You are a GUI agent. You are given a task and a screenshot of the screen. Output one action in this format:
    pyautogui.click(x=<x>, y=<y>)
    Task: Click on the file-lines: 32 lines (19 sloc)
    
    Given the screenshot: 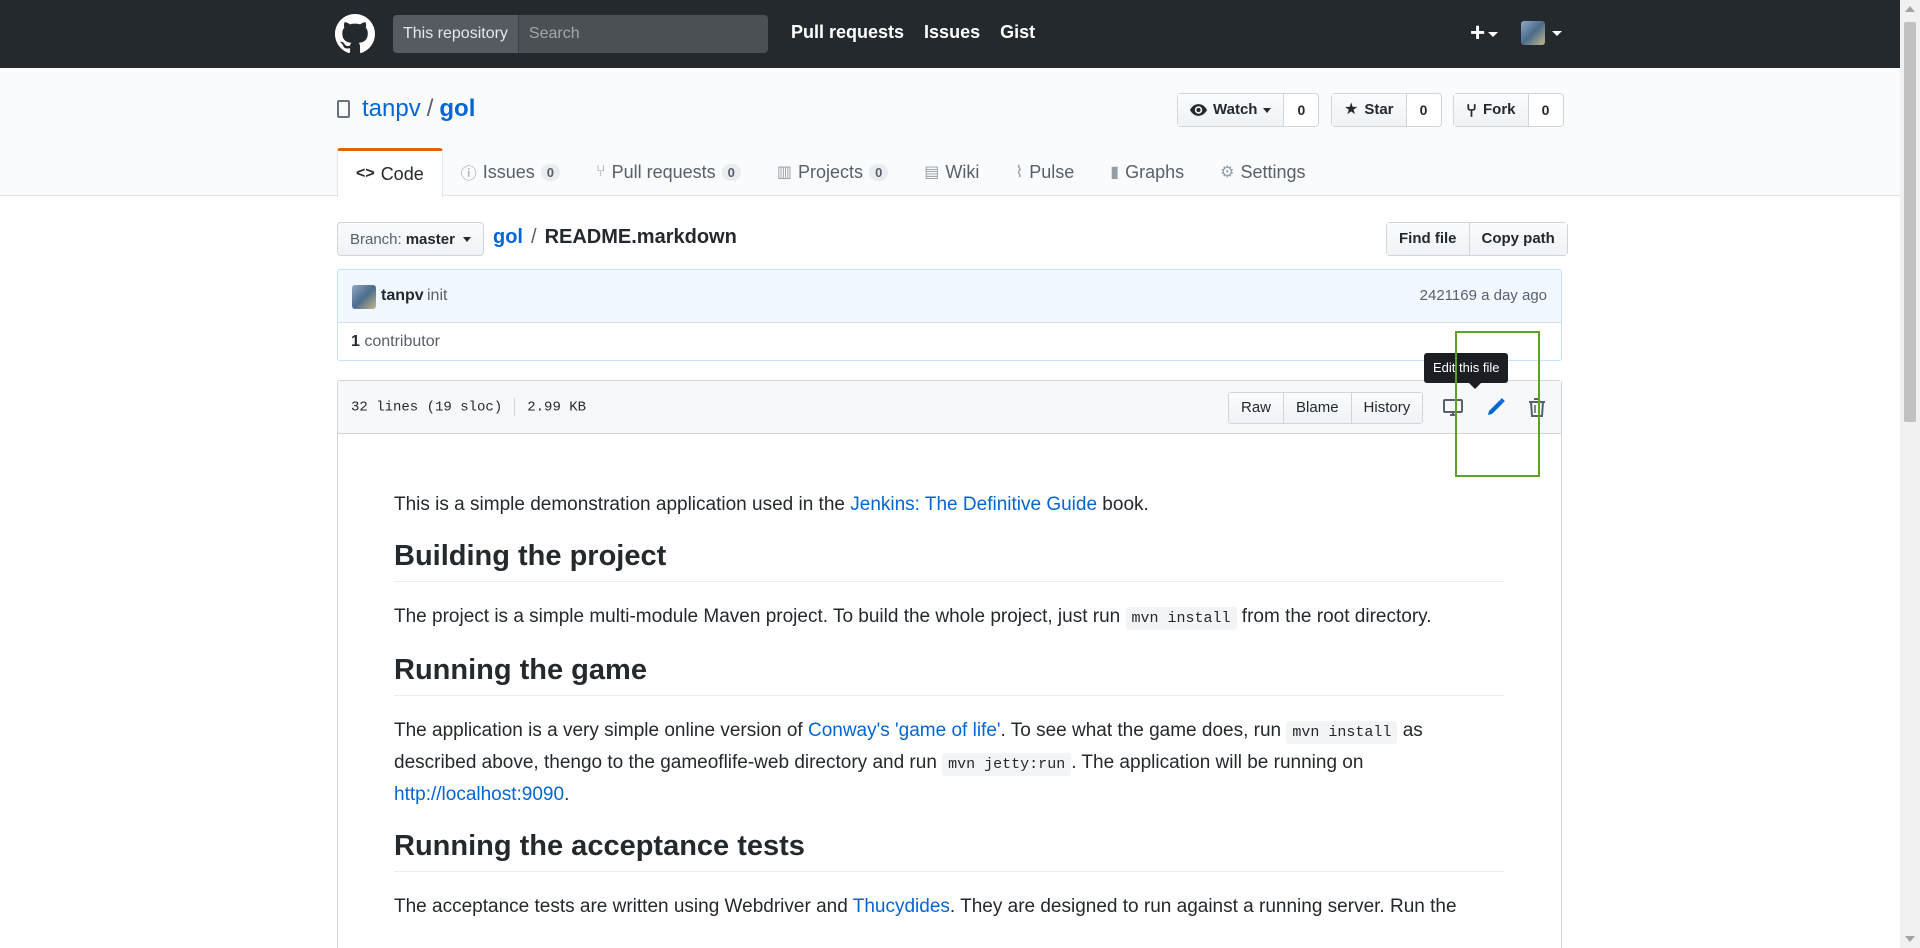 What is the action you would take?
    pyautogui.click(x=427, y=407)
    